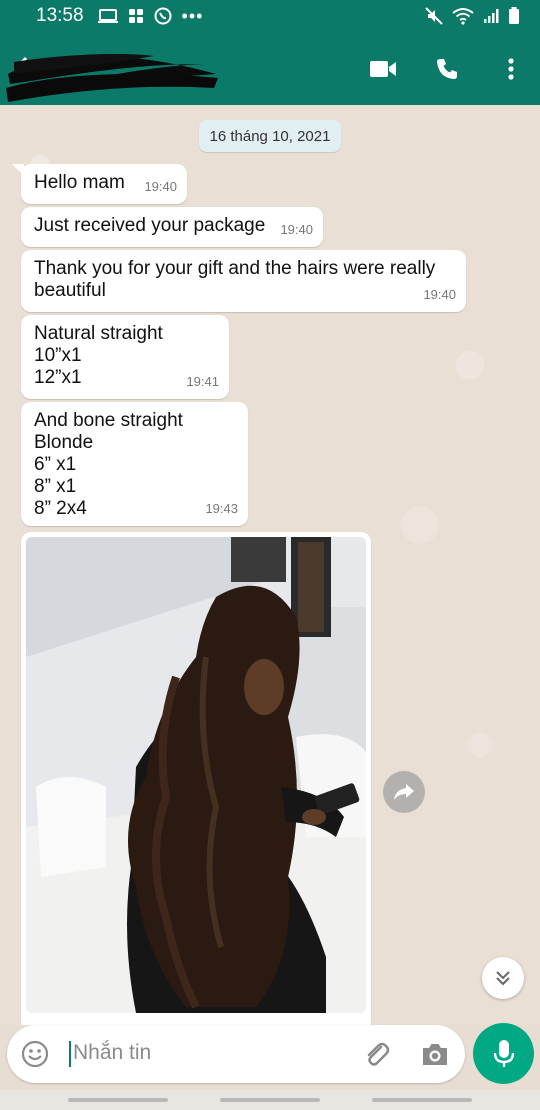 The width and height of the screenshot is (540, 1110). I want to click on viber-icon, so click(163, 16).